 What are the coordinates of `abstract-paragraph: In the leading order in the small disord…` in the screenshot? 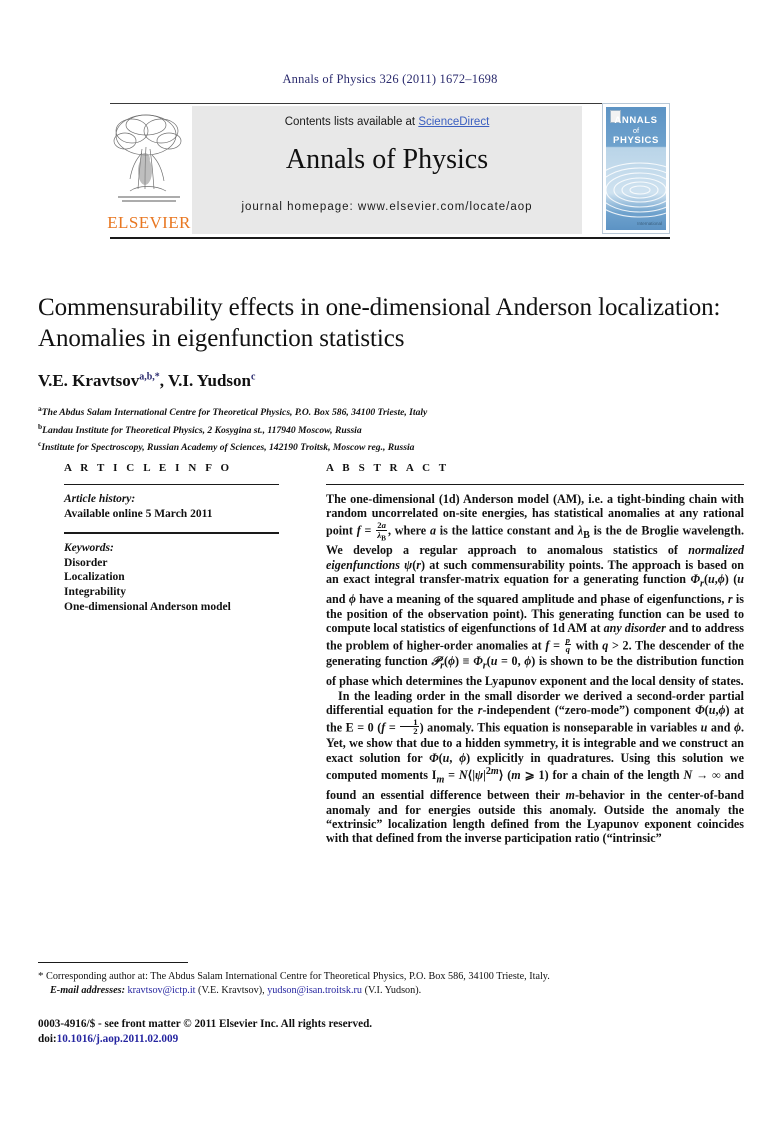 It's located at (535, 767).